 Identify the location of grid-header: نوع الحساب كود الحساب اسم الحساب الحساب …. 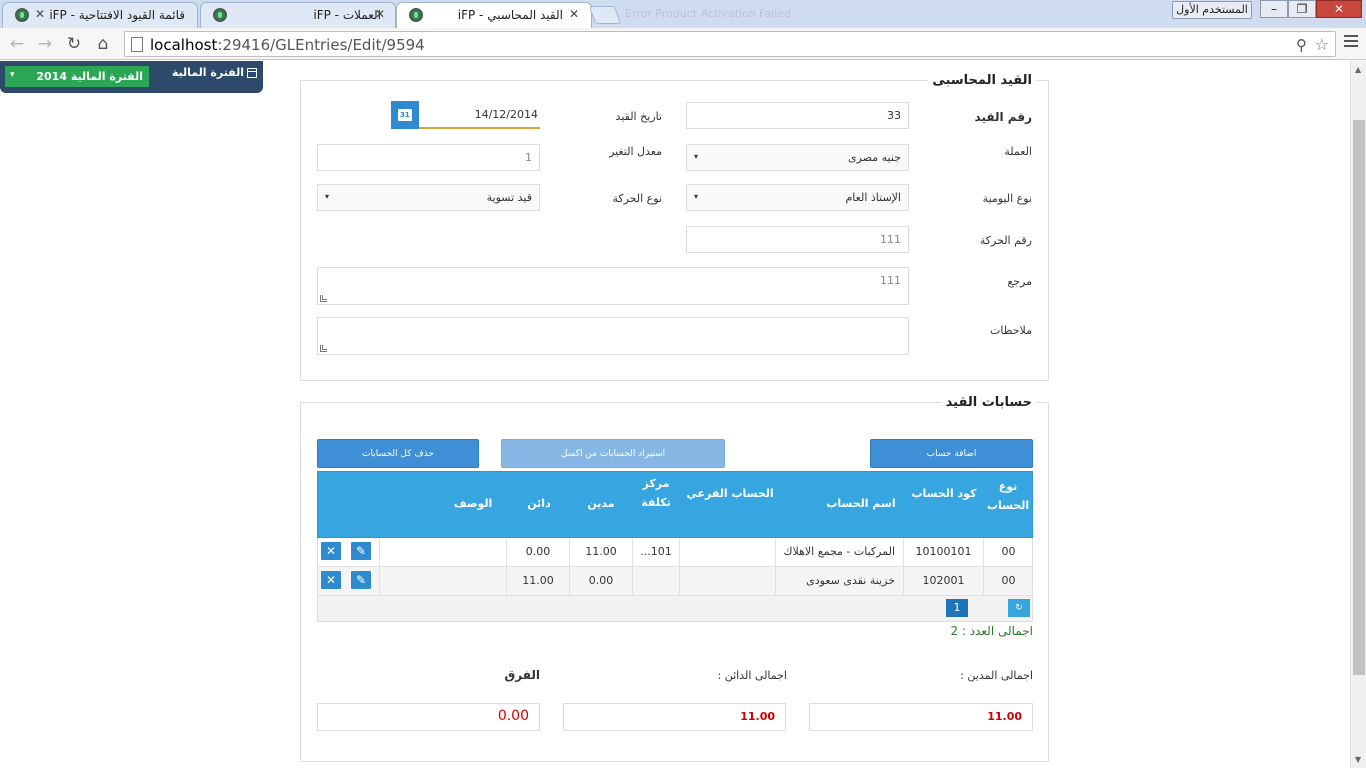
(675, 504).